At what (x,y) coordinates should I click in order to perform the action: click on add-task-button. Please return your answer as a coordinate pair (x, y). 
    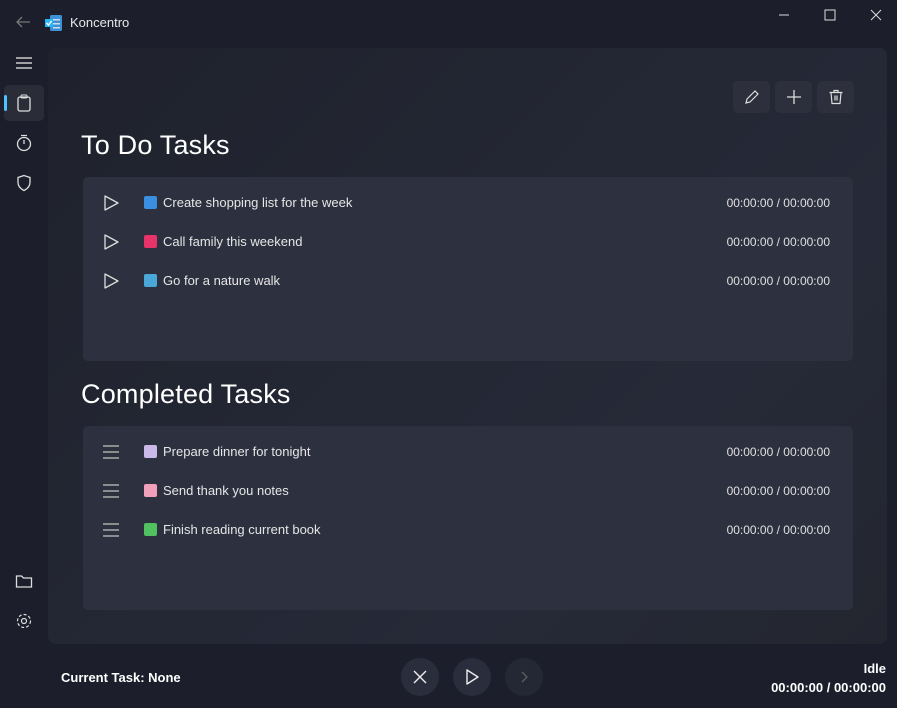
    Looking at the image, I should click on (793, 97).